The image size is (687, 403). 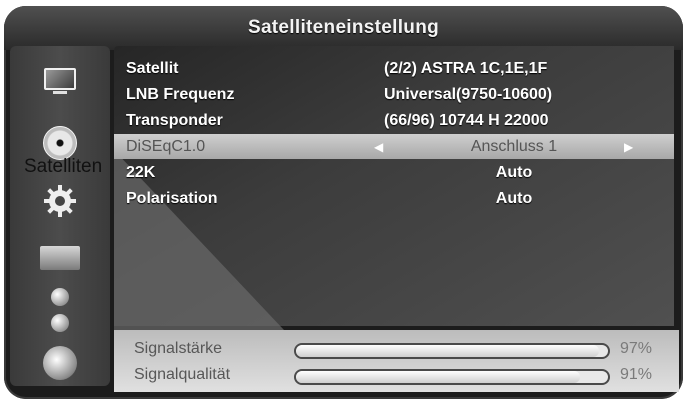 What do you see at coordinates (636, 374) in the screenshot?
I see `signal-quality-value: 91%` at bounding box center [636, 374].